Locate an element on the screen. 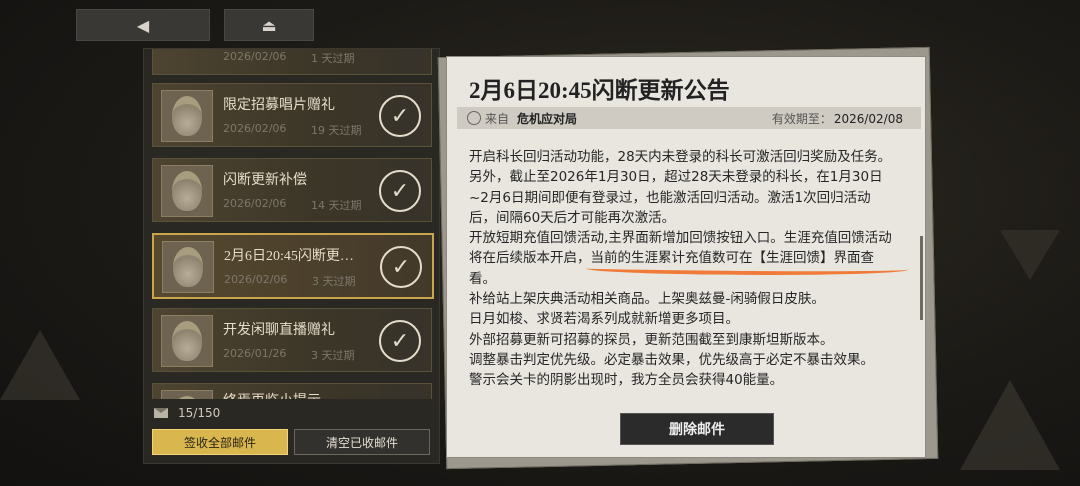 Image resolution: width=1080 pixels, height=486 pixels. mail-expiry: 14 天过期 is located at coordinates (336, 205).